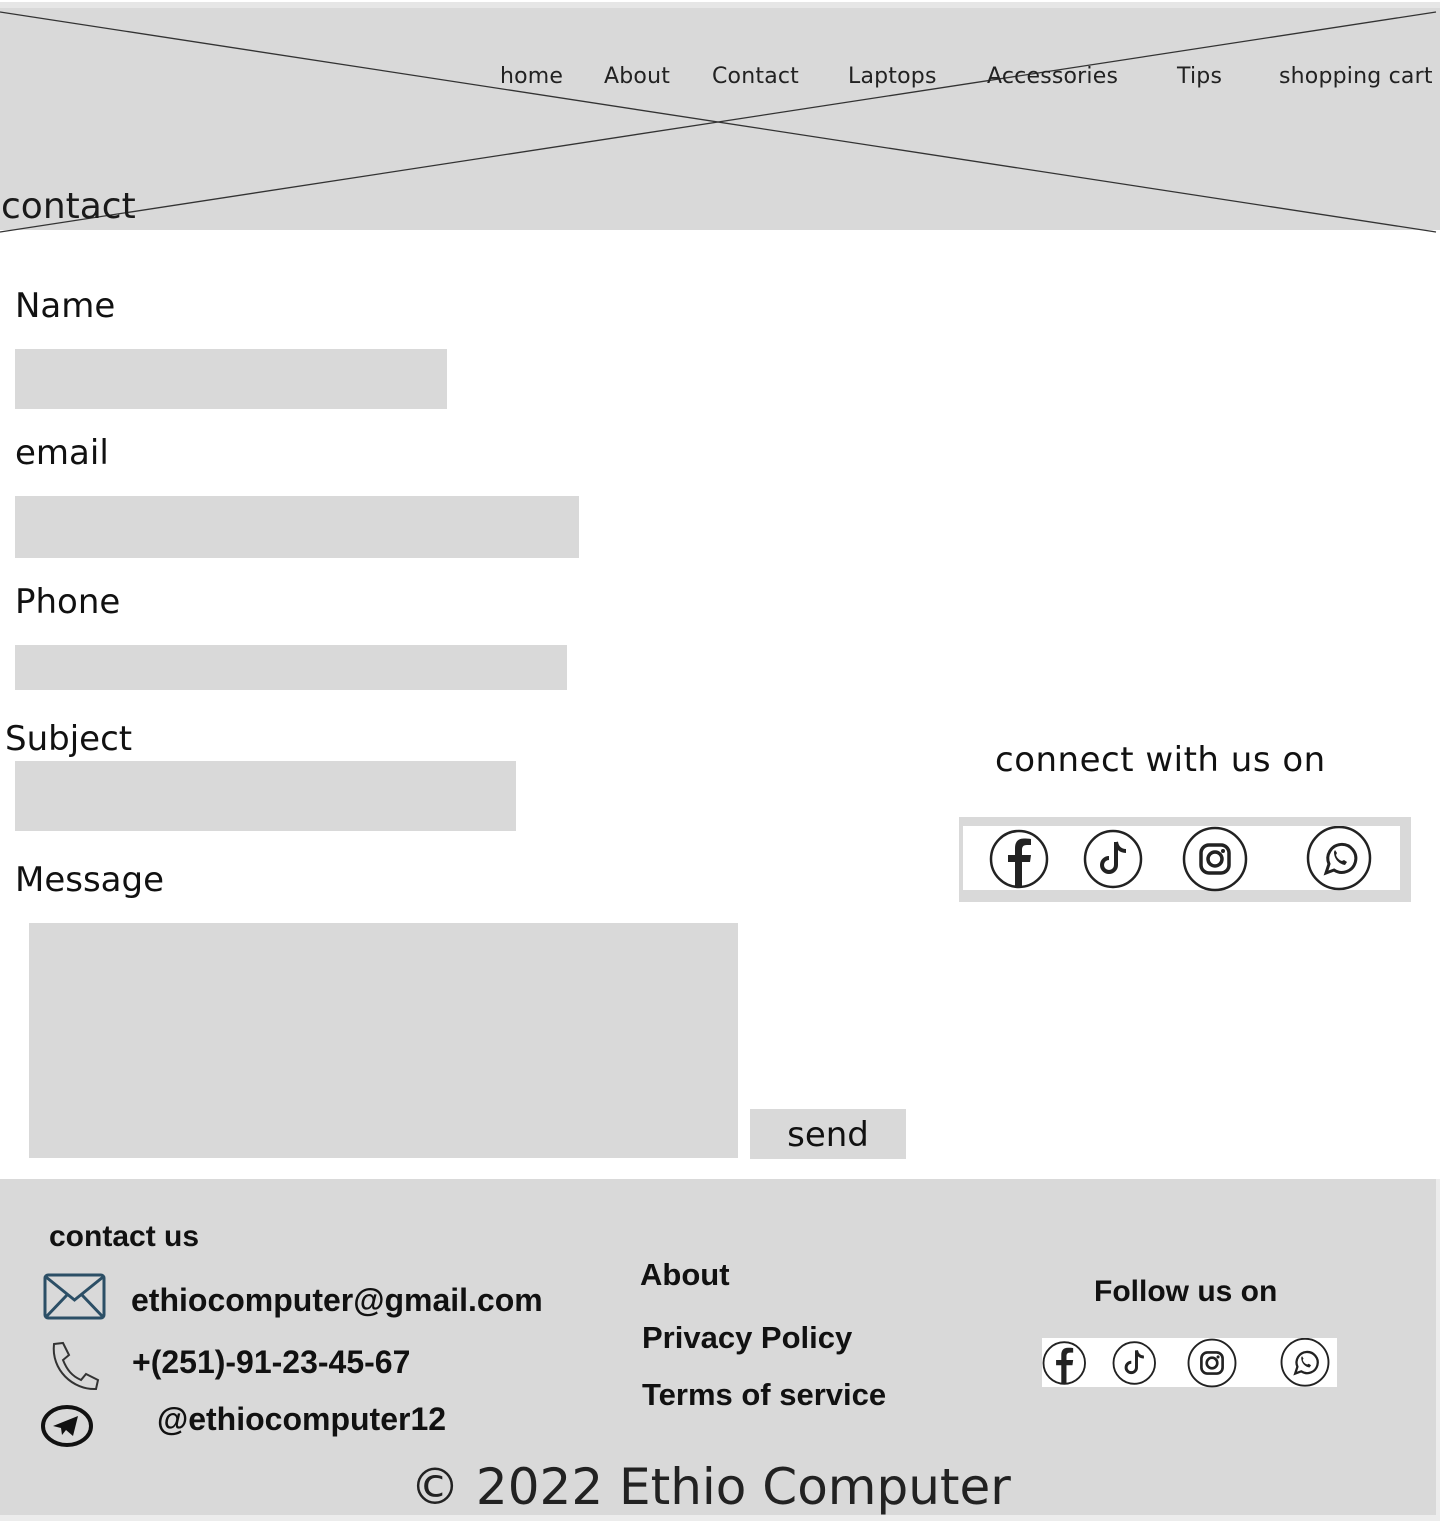 The image size is (1440, 1521). What do you see at coordinates (65, 306) in the screenshot?
I see `name-label: Name` at bounding box center [65, 306].